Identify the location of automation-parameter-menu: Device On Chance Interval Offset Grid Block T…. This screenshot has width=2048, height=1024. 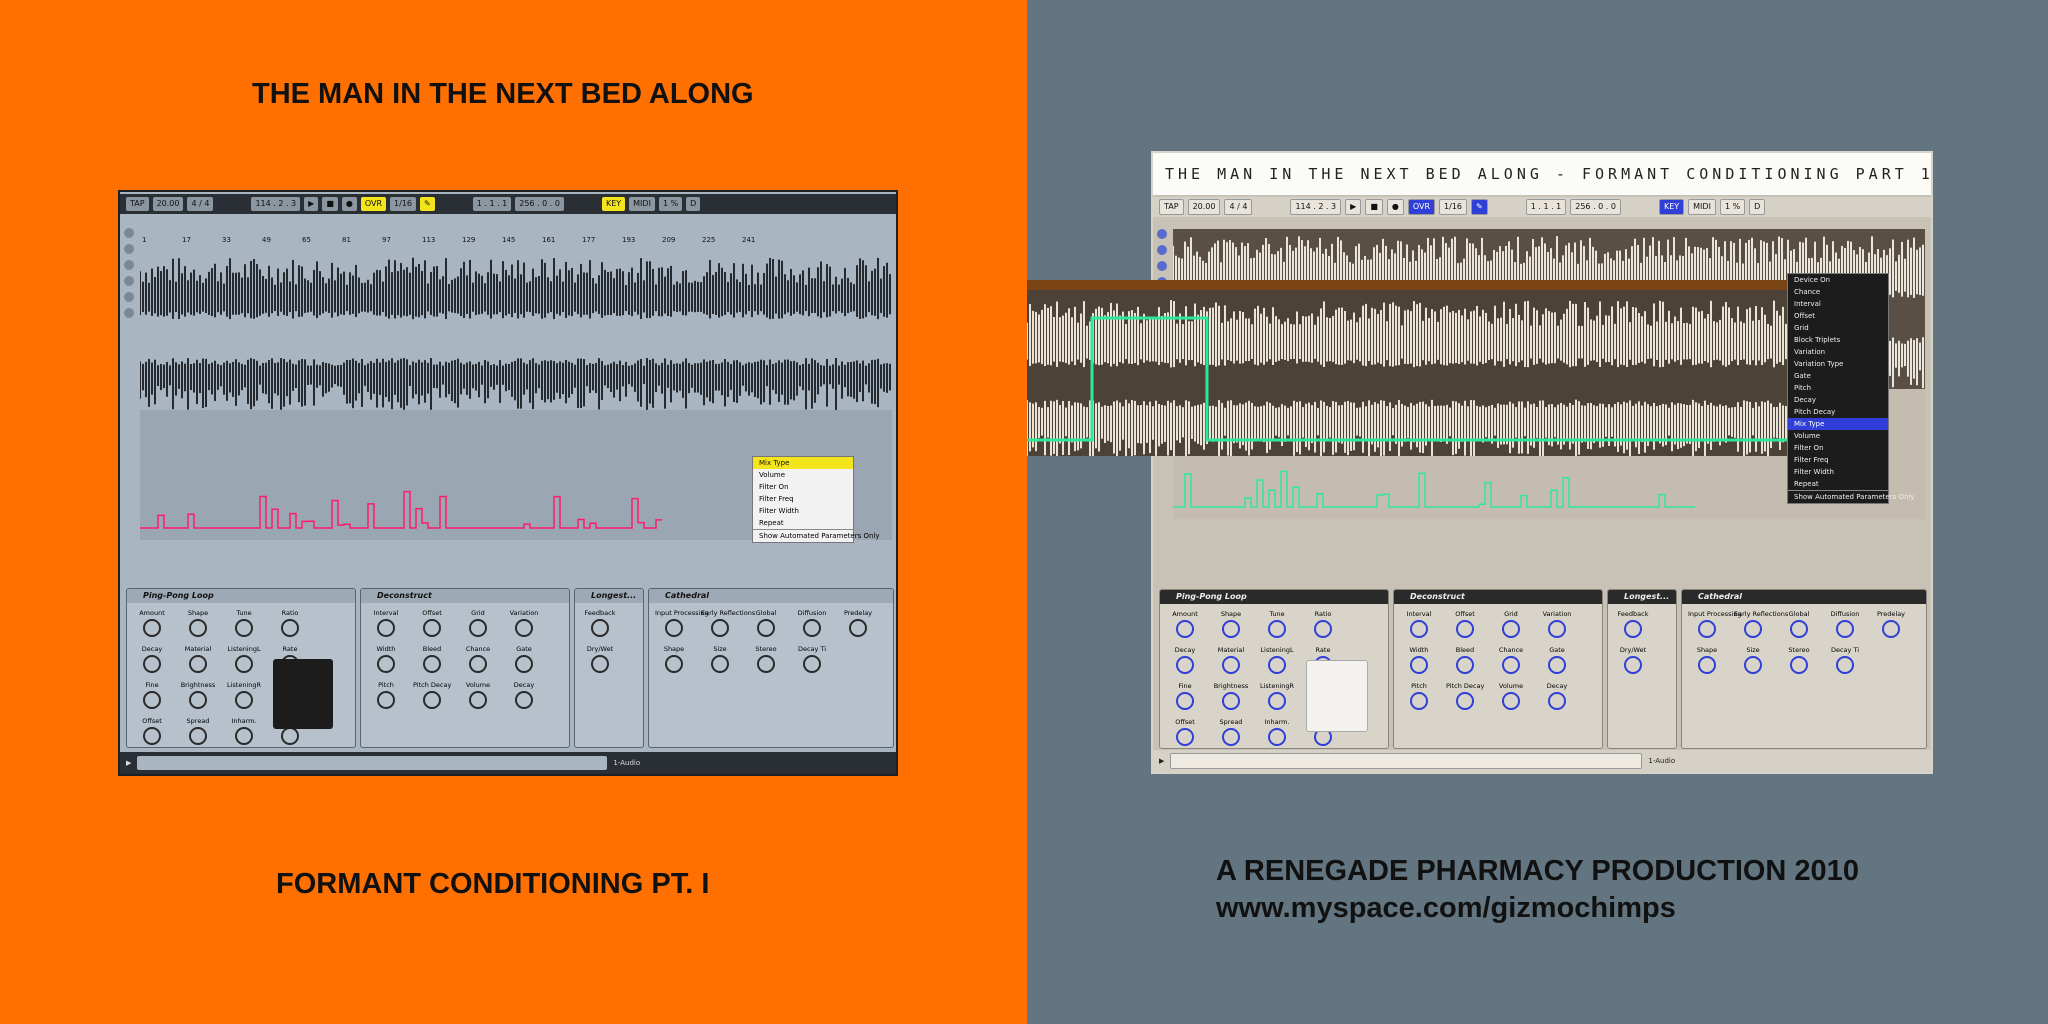
(1851, 388).